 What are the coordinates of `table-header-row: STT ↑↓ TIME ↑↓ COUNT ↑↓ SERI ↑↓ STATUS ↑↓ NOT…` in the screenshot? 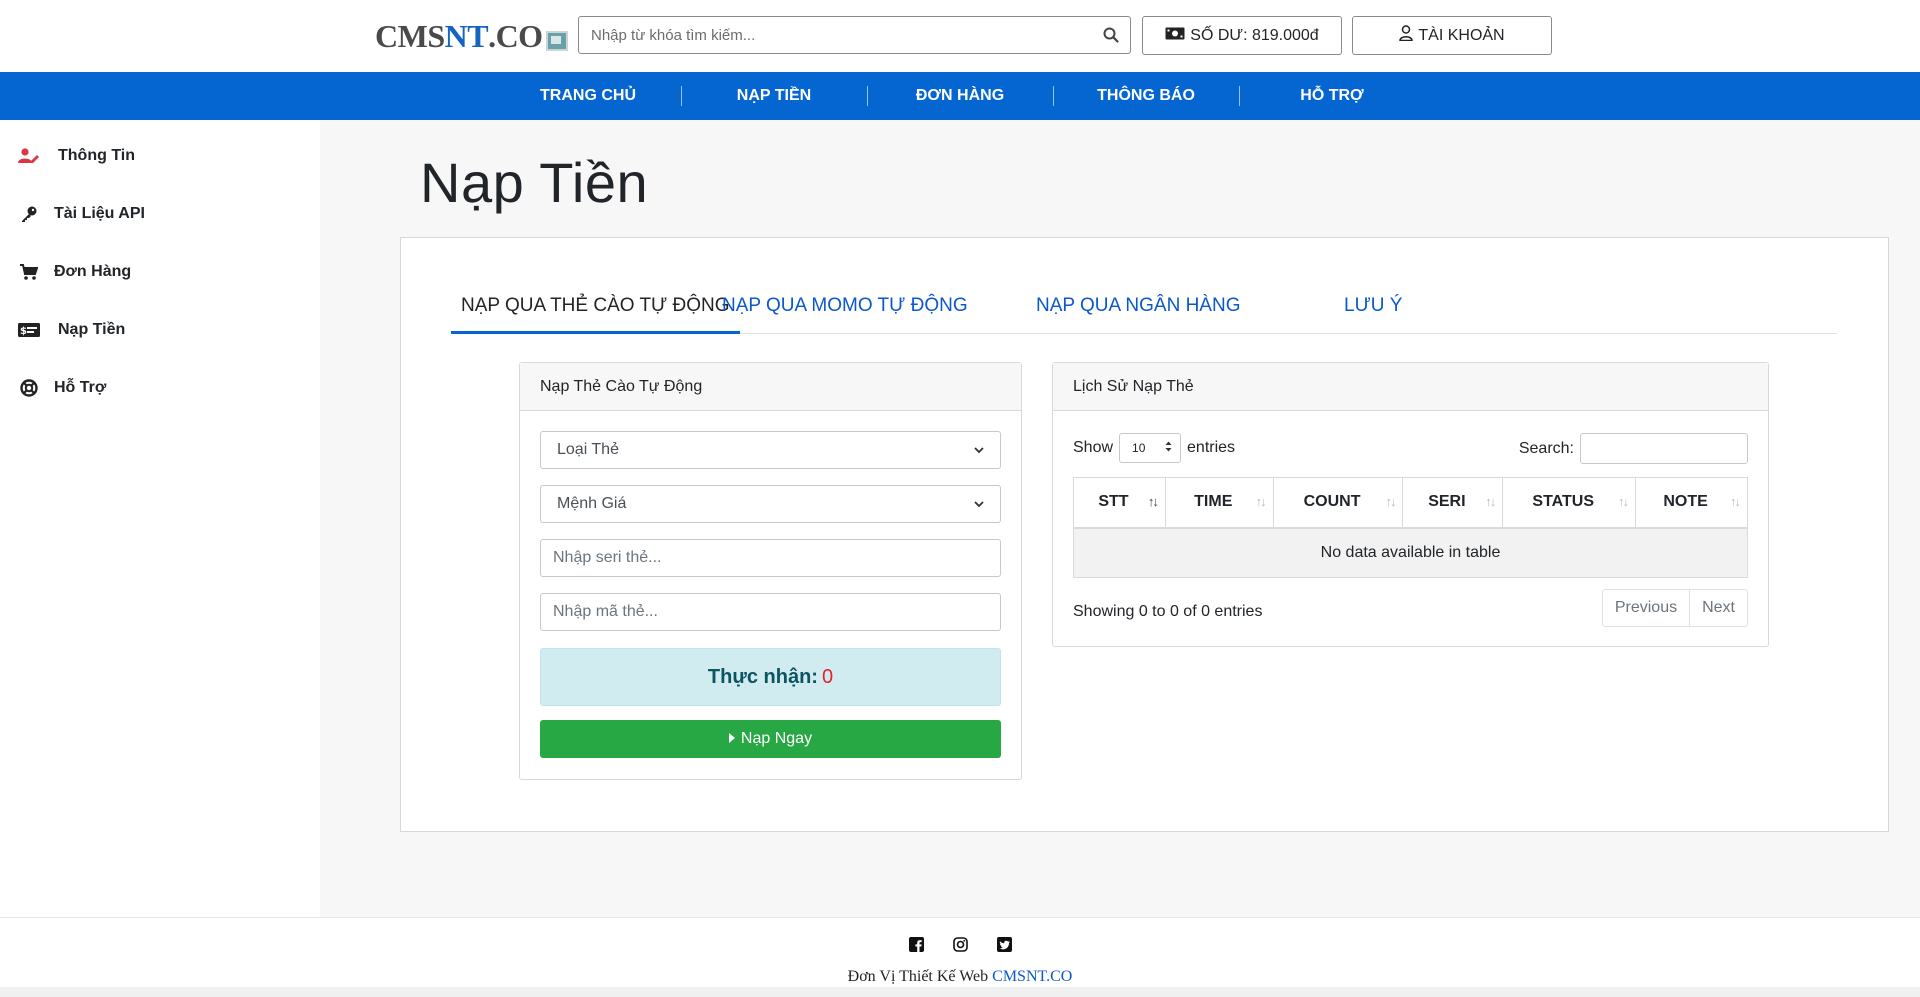 It's located at (1410, 503).